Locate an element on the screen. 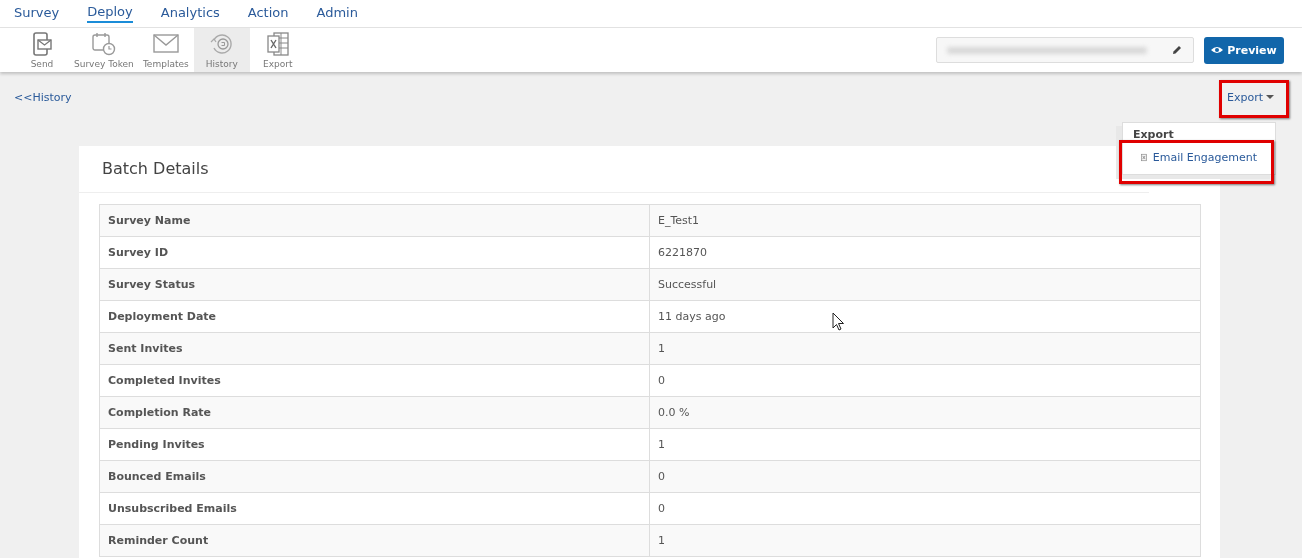 The width and height of the screenshot is (1302, 558). menu-header: Export is located at coordinates (1153, 135).